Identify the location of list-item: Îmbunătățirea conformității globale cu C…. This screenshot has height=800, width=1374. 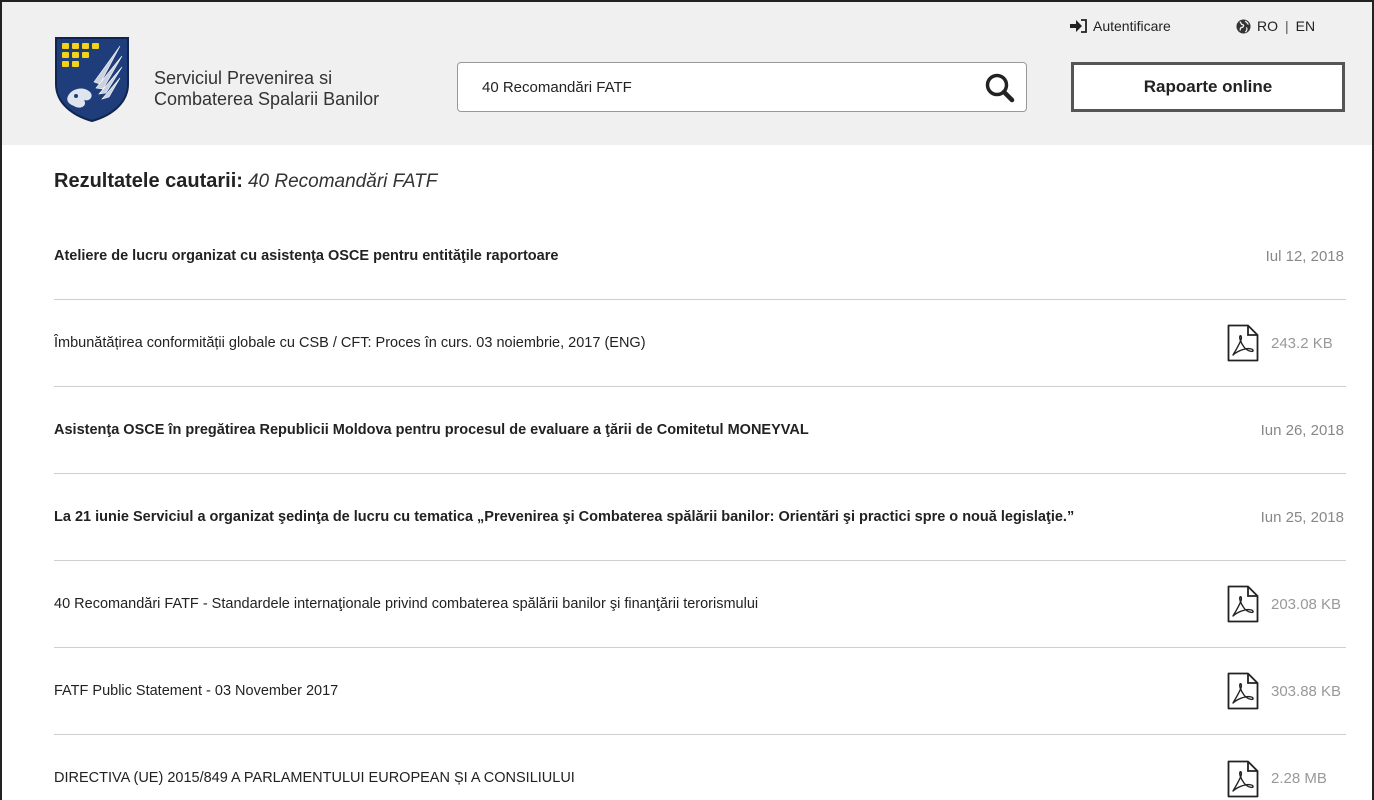
(700, 343).